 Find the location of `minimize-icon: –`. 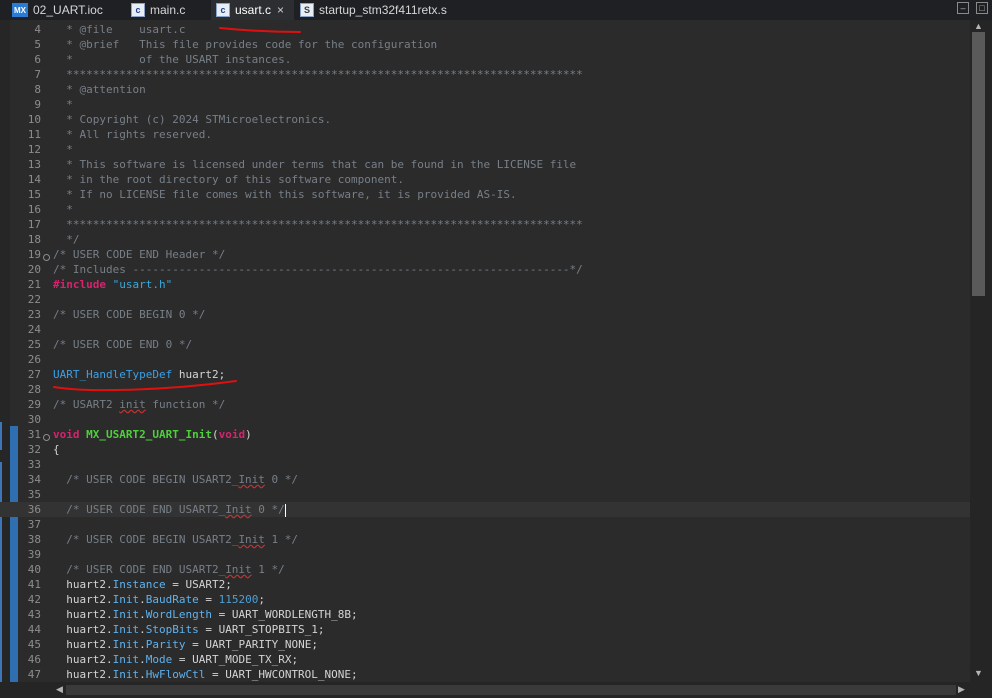

minimize-icon: – is located at coordinates (963, 8).